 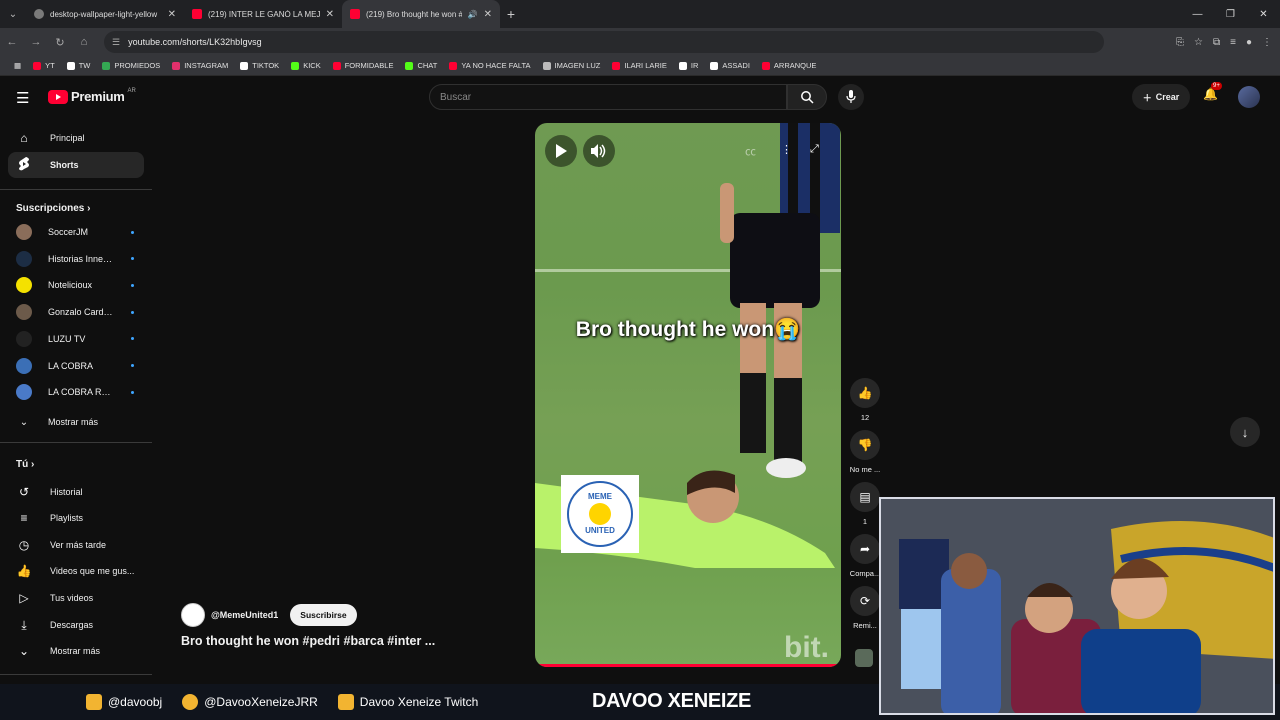 What do you see at coordinates (1233, 42) in the screenshot?
I see `media-icon: ≡` at bounding box center [1233, 42].